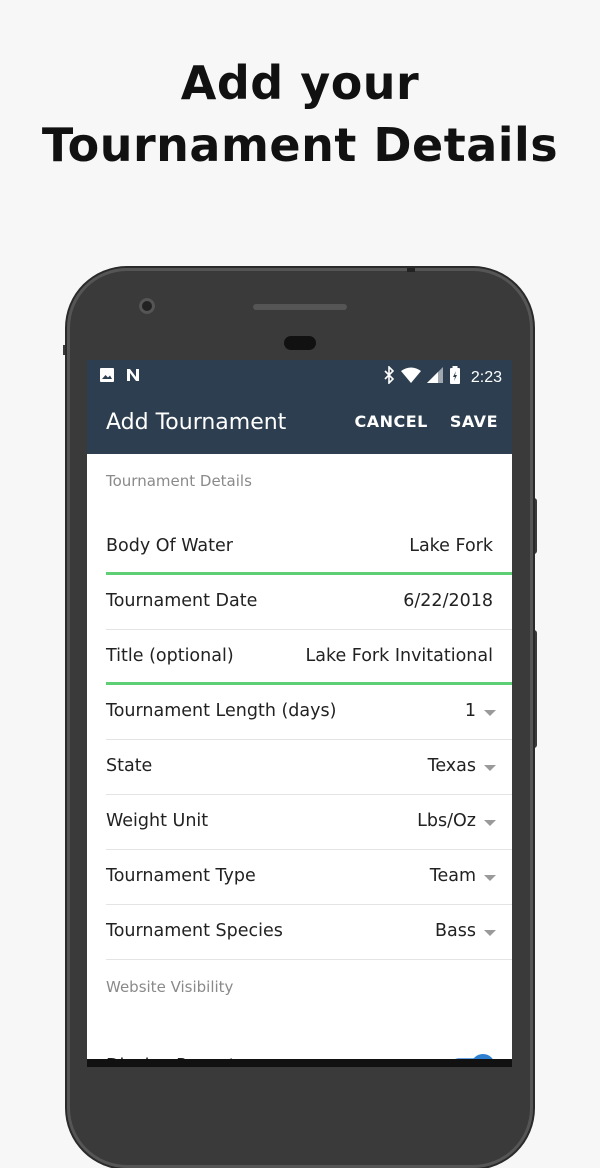  Describe the element at coordinates (194, 931) in the screenshot. I see `field-label: Tournament Species` at that location.